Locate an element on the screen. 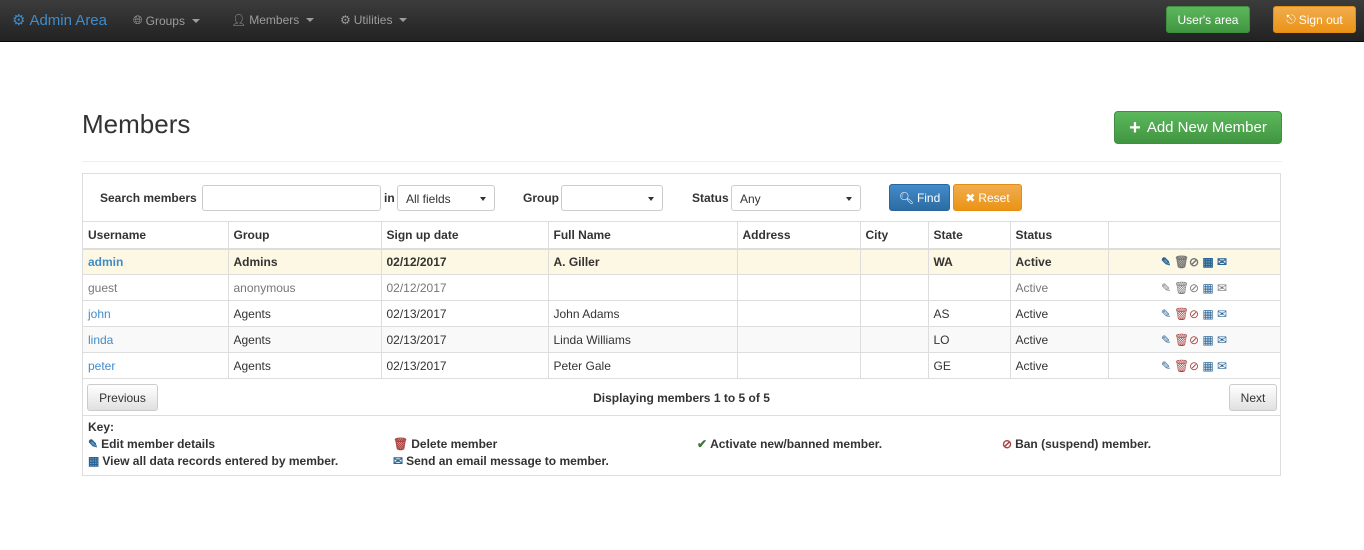 The width and height of the screenshot is (1364, 550). add-new-member-button: + Add New Member is located at coordinates (1198, 127).